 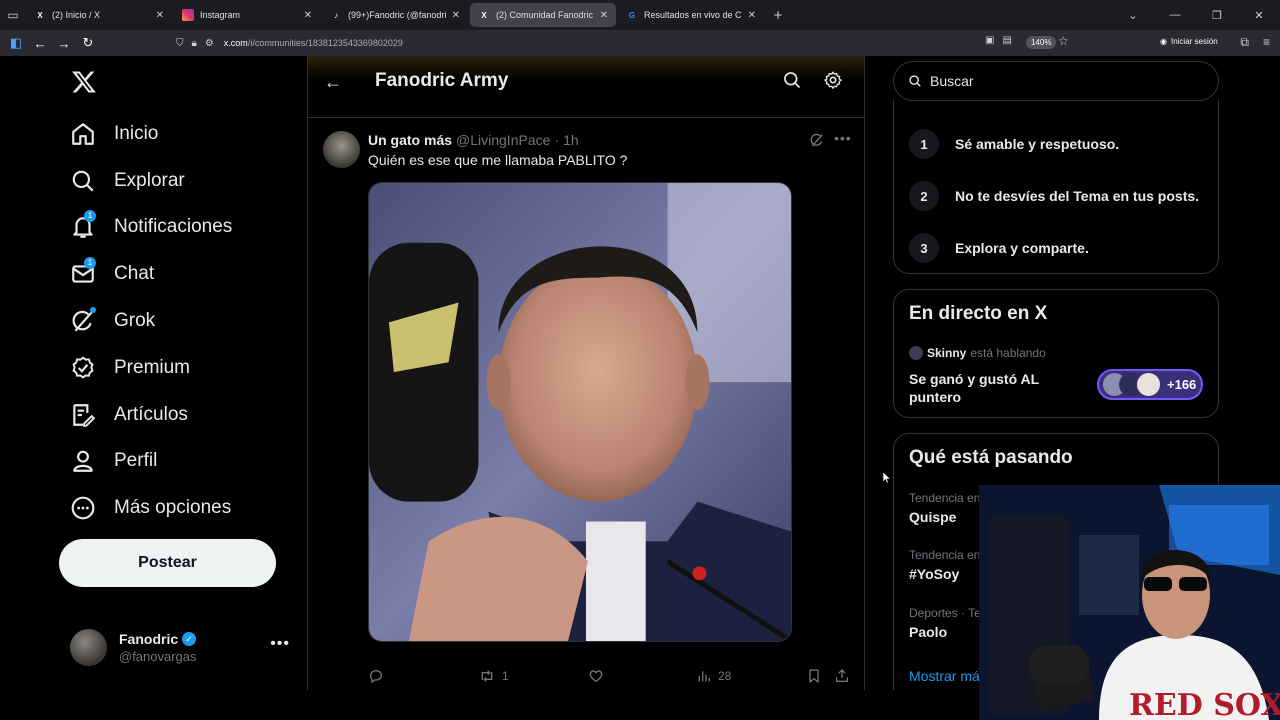 What do you see at coordinates (150, 508) in the screenshot?
I see `sidebar-item-mas-opciones: Más opciones` at bounding box center [150, 508].